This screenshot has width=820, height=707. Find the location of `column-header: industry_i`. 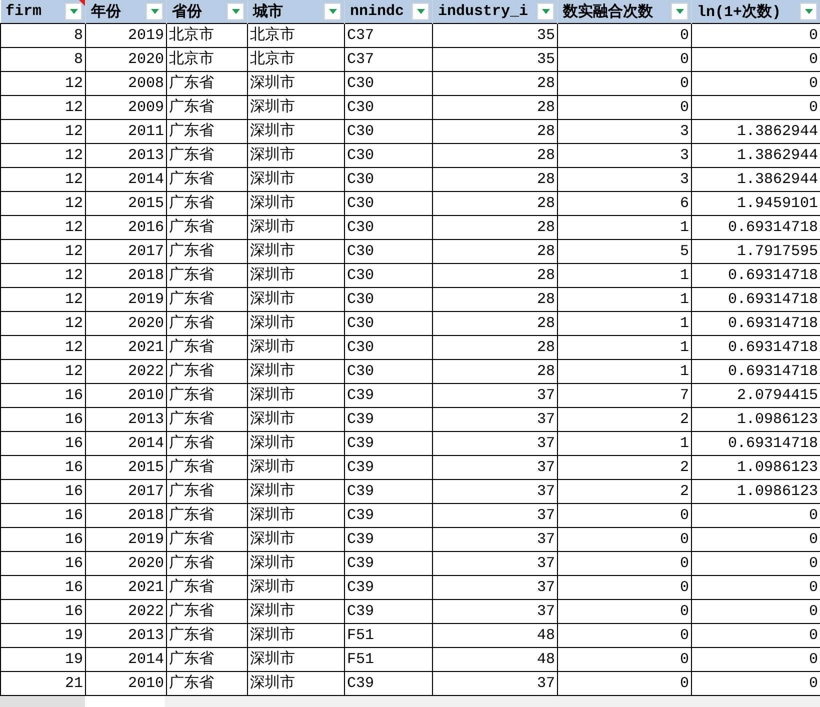

column-header: industry_i is located at coordinates (483, 11).